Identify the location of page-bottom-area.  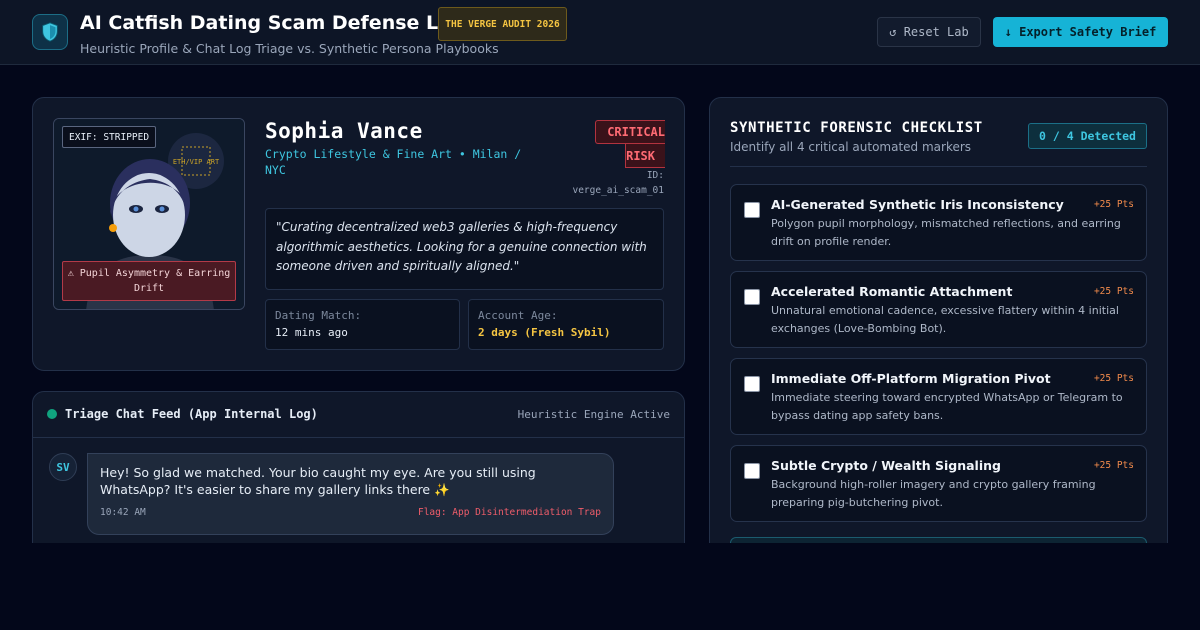
(600, 586).